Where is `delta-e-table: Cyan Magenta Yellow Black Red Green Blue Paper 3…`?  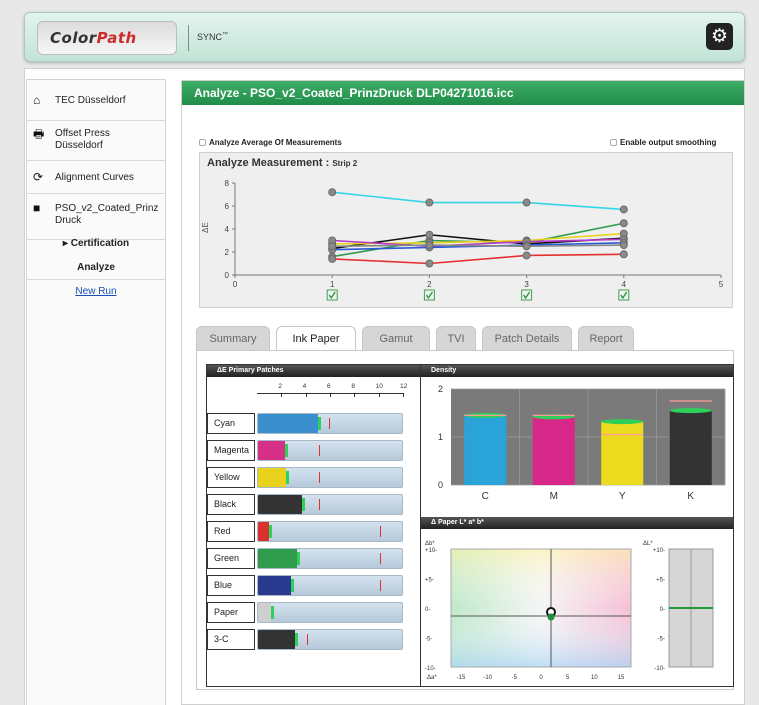
delta-e-table: Cyan Magenta Yellow Black Red Green Blue Paper 3… is located at coordinates (313, 548).